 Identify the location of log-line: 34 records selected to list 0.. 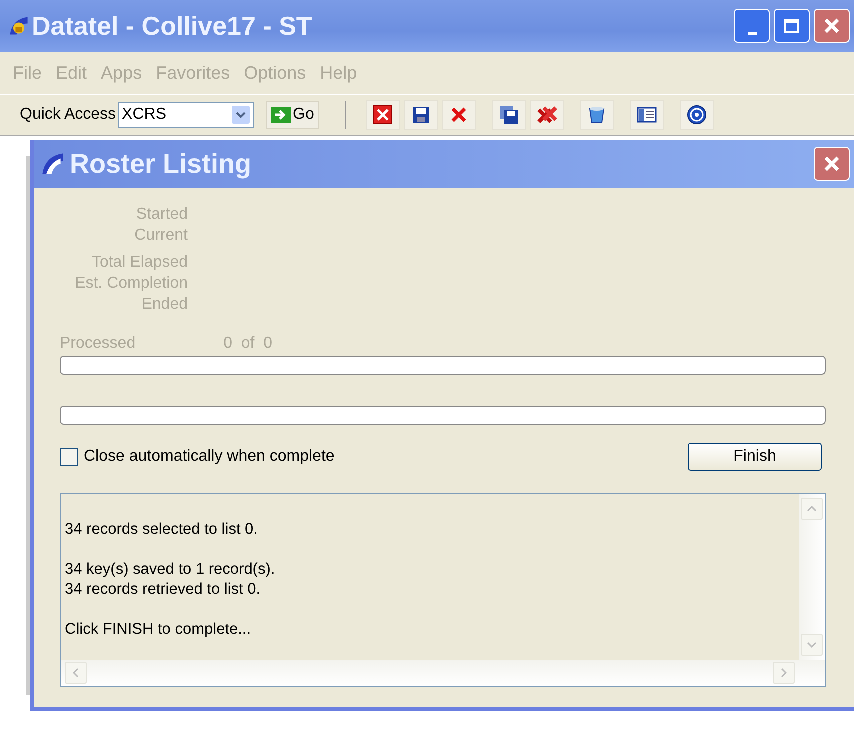
(162, 530).